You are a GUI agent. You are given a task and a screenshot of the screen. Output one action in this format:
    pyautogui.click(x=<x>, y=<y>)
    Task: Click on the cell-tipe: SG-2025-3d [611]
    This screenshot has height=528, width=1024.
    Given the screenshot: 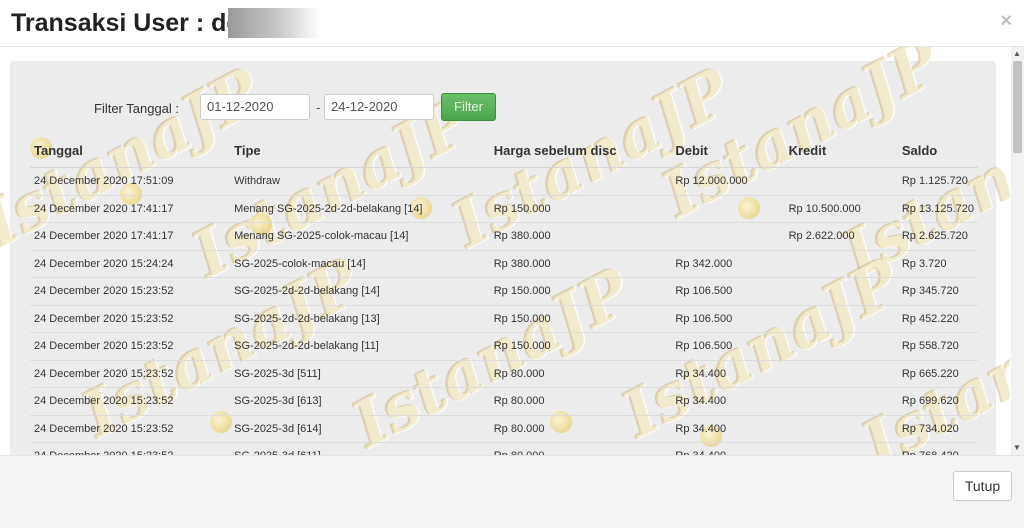 What is the action you would take?
    pyautogui.click(x=360, y=448)
    